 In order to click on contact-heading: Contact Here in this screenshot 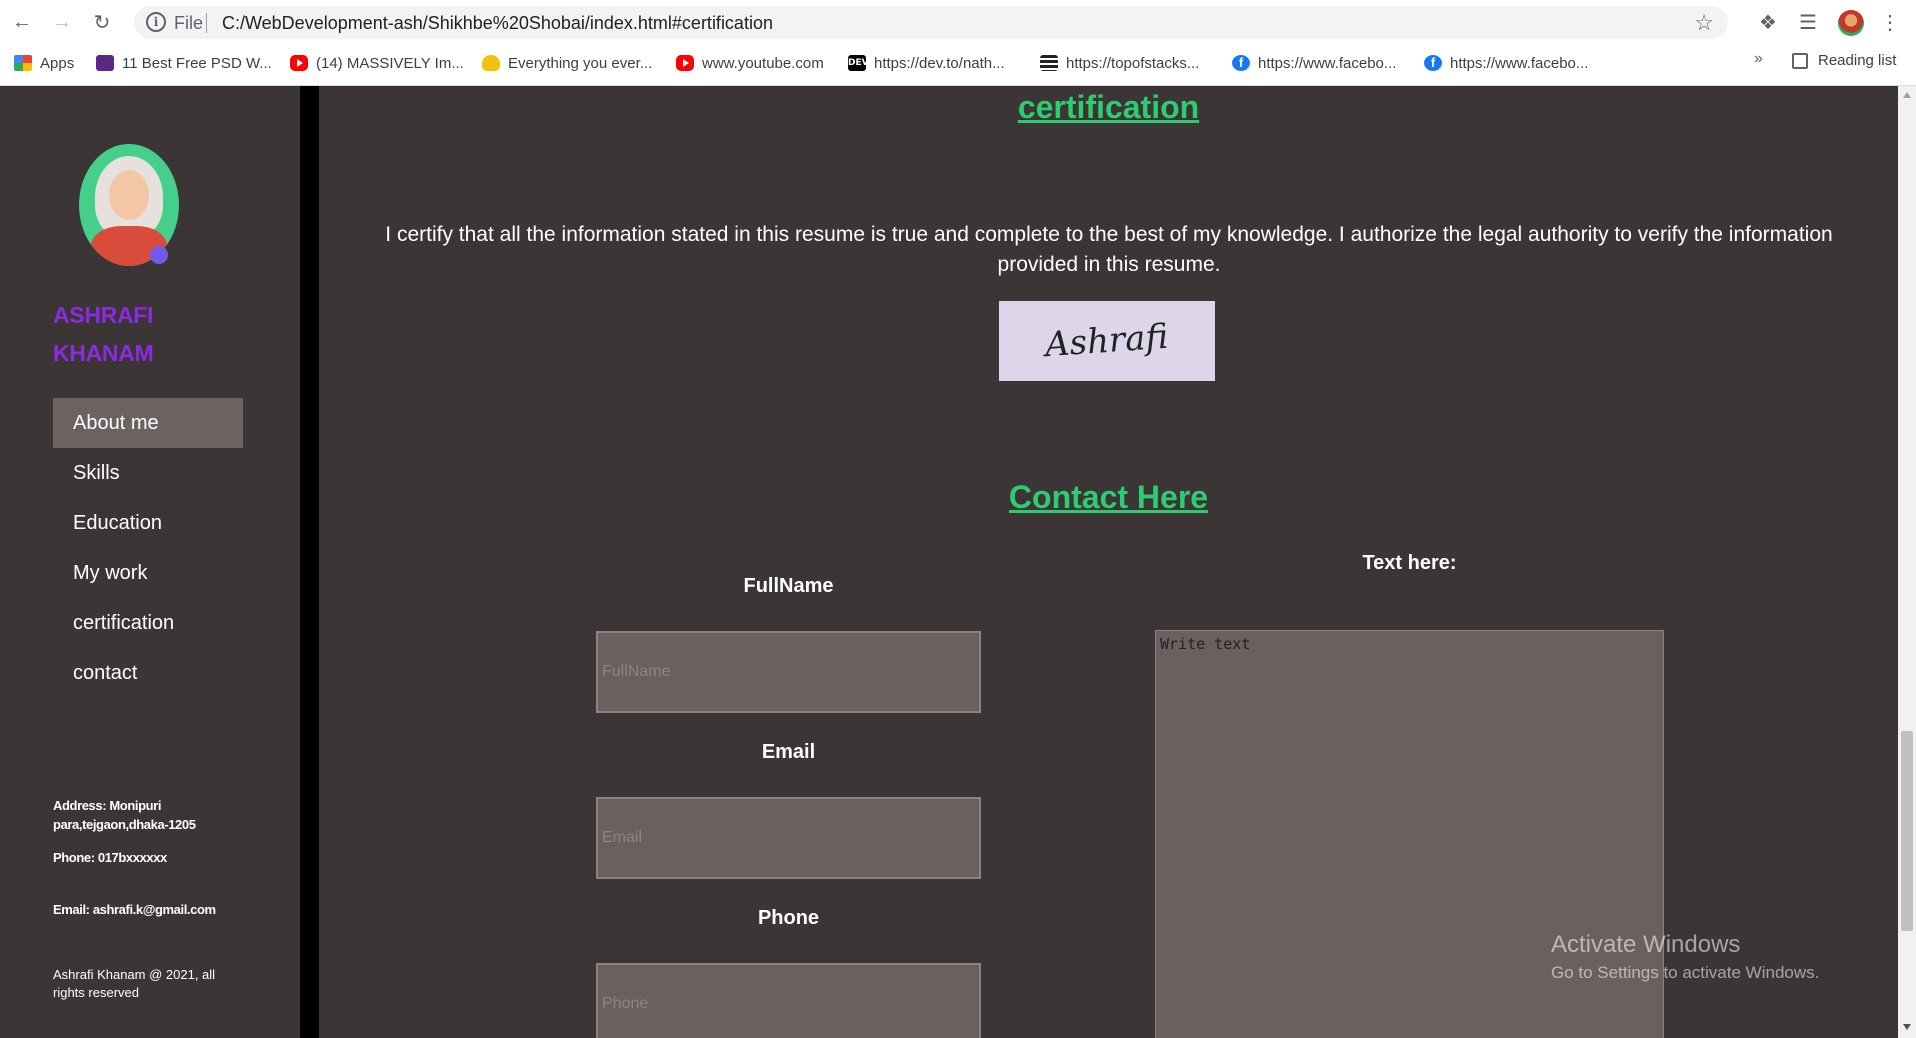, I will do `click(1108, 497)`.